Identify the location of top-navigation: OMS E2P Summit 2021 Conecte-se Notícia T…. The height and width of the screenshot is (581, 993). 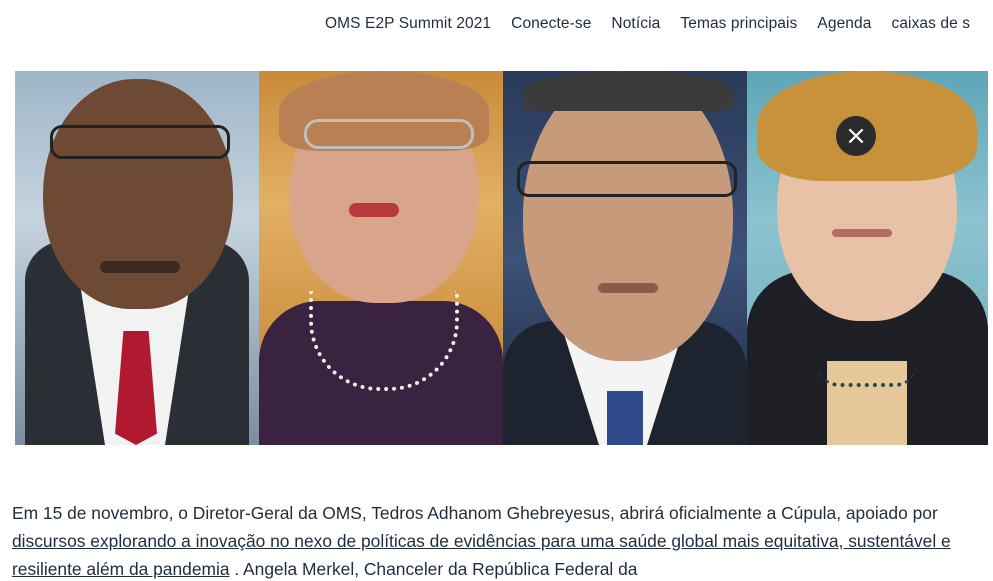
(496, 24).